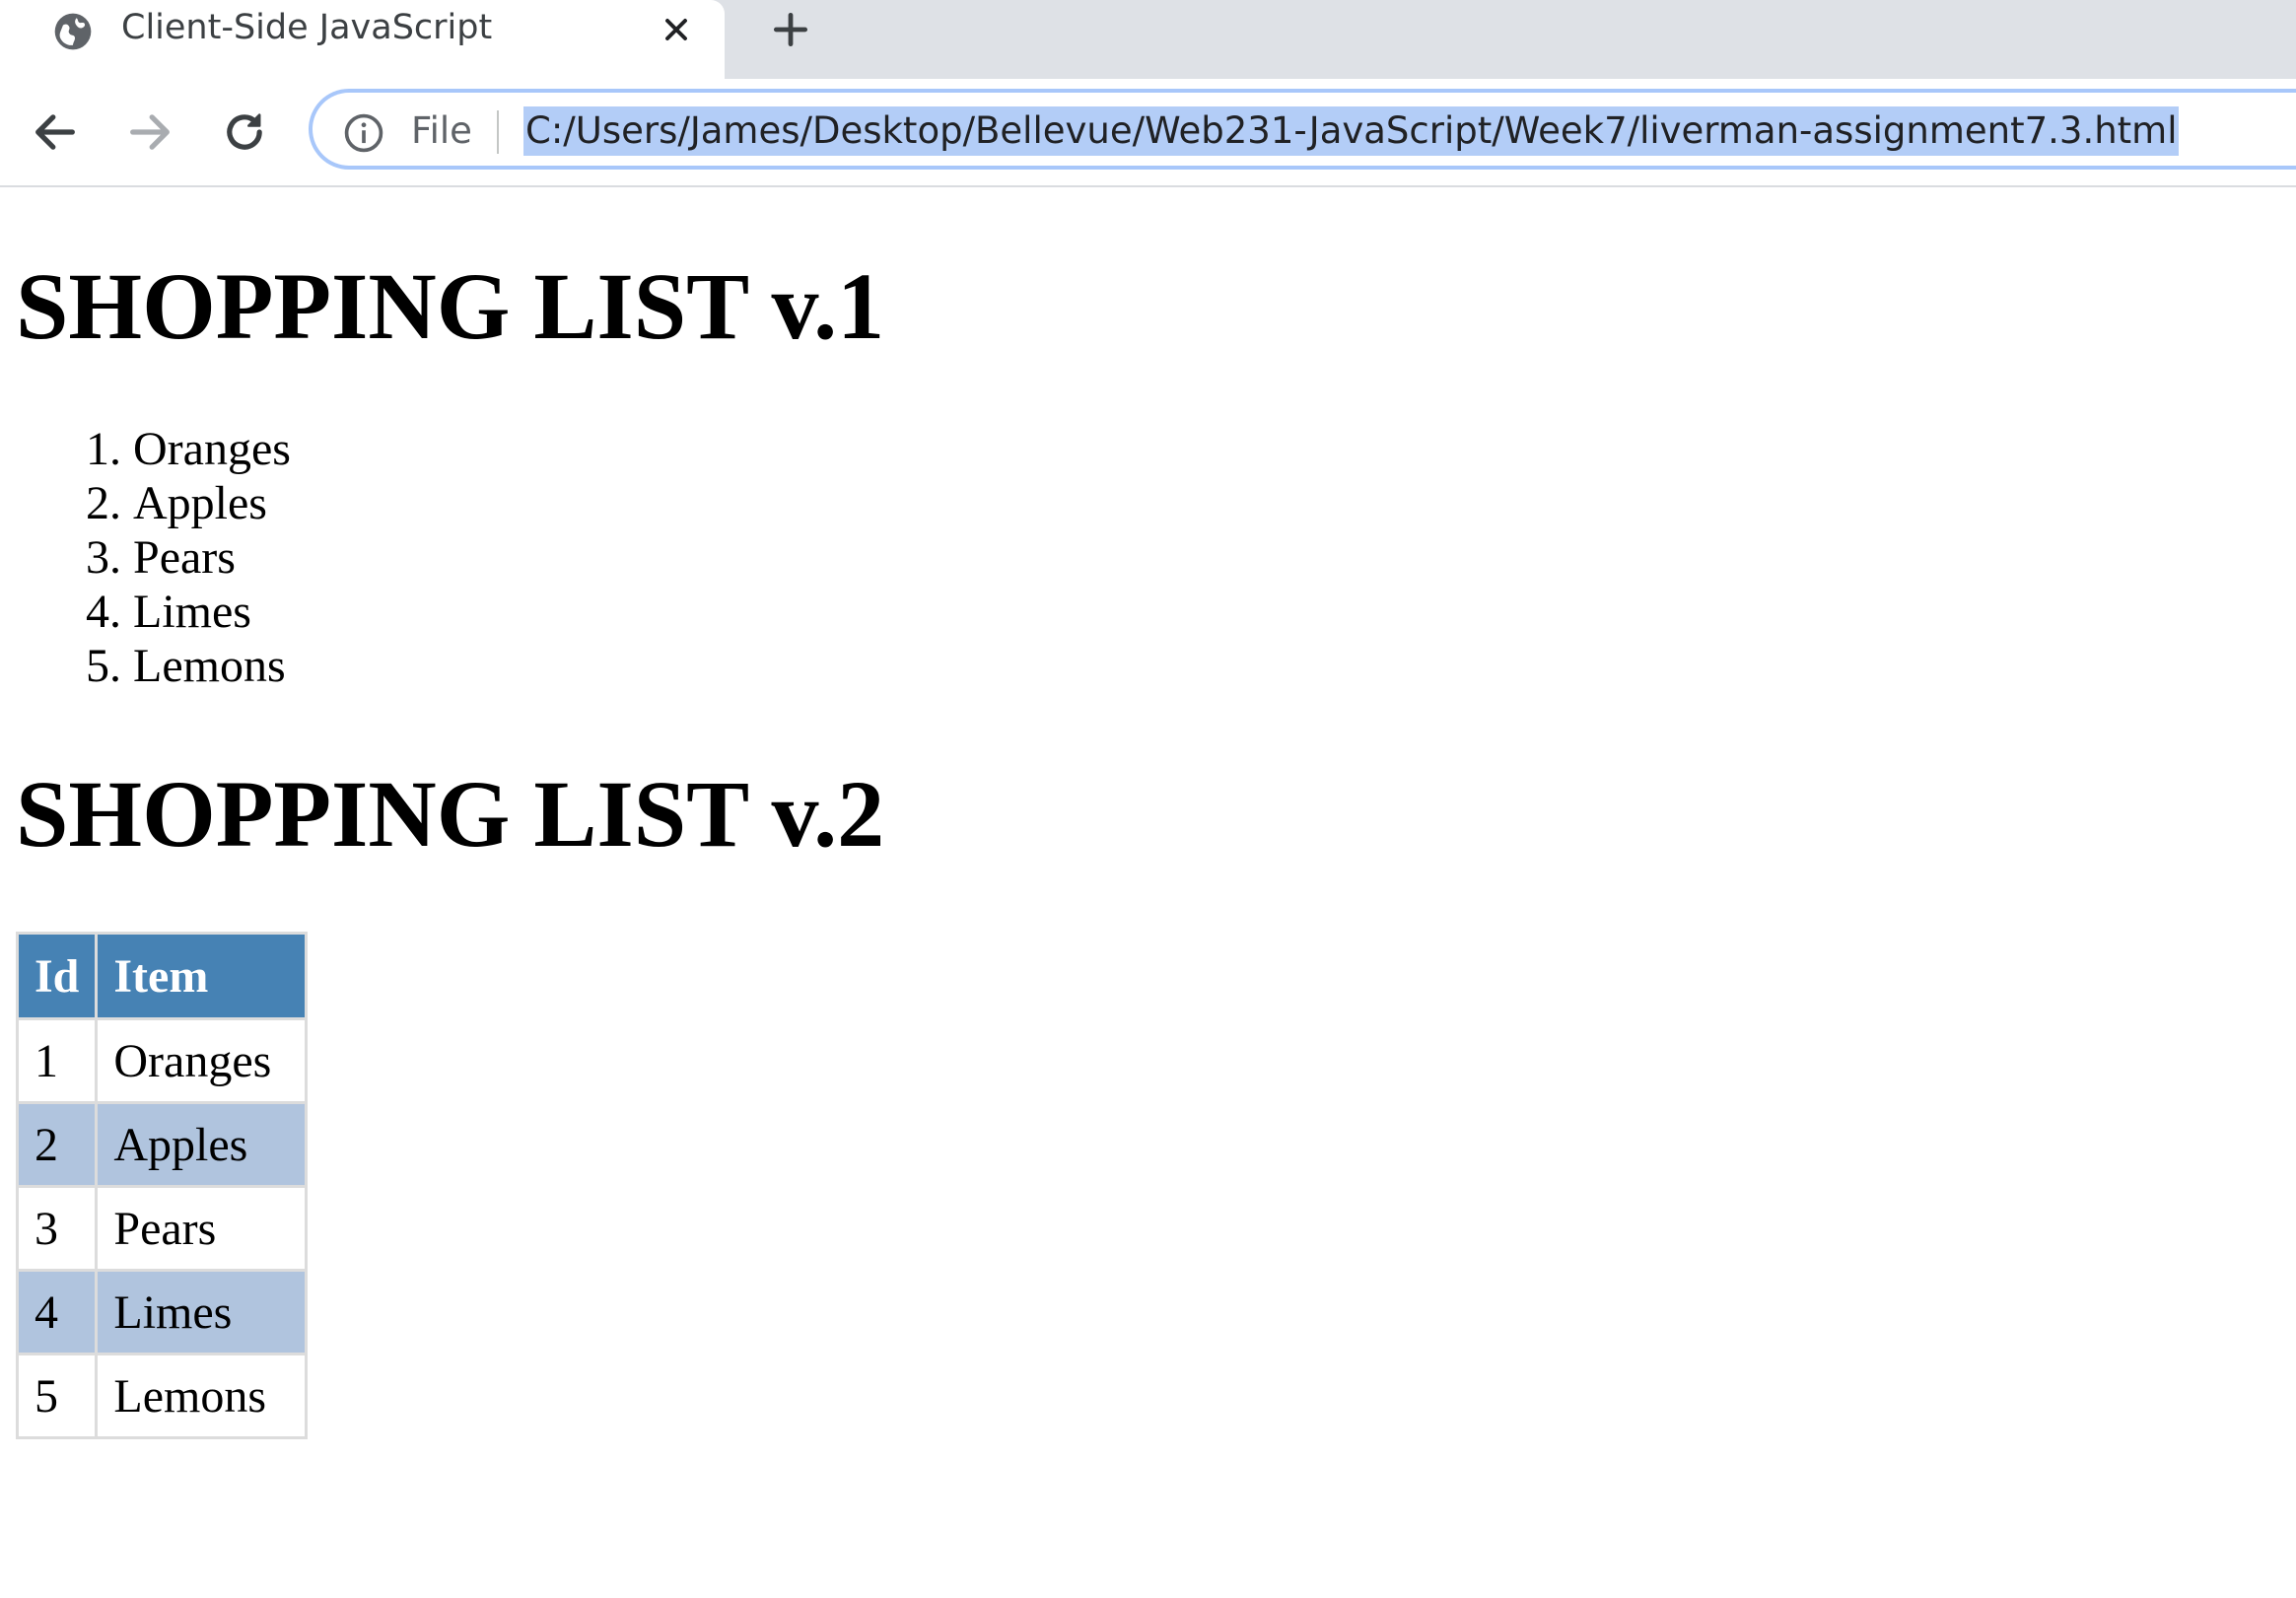  I want to click on column-header-item: Item, so click(202, 976).